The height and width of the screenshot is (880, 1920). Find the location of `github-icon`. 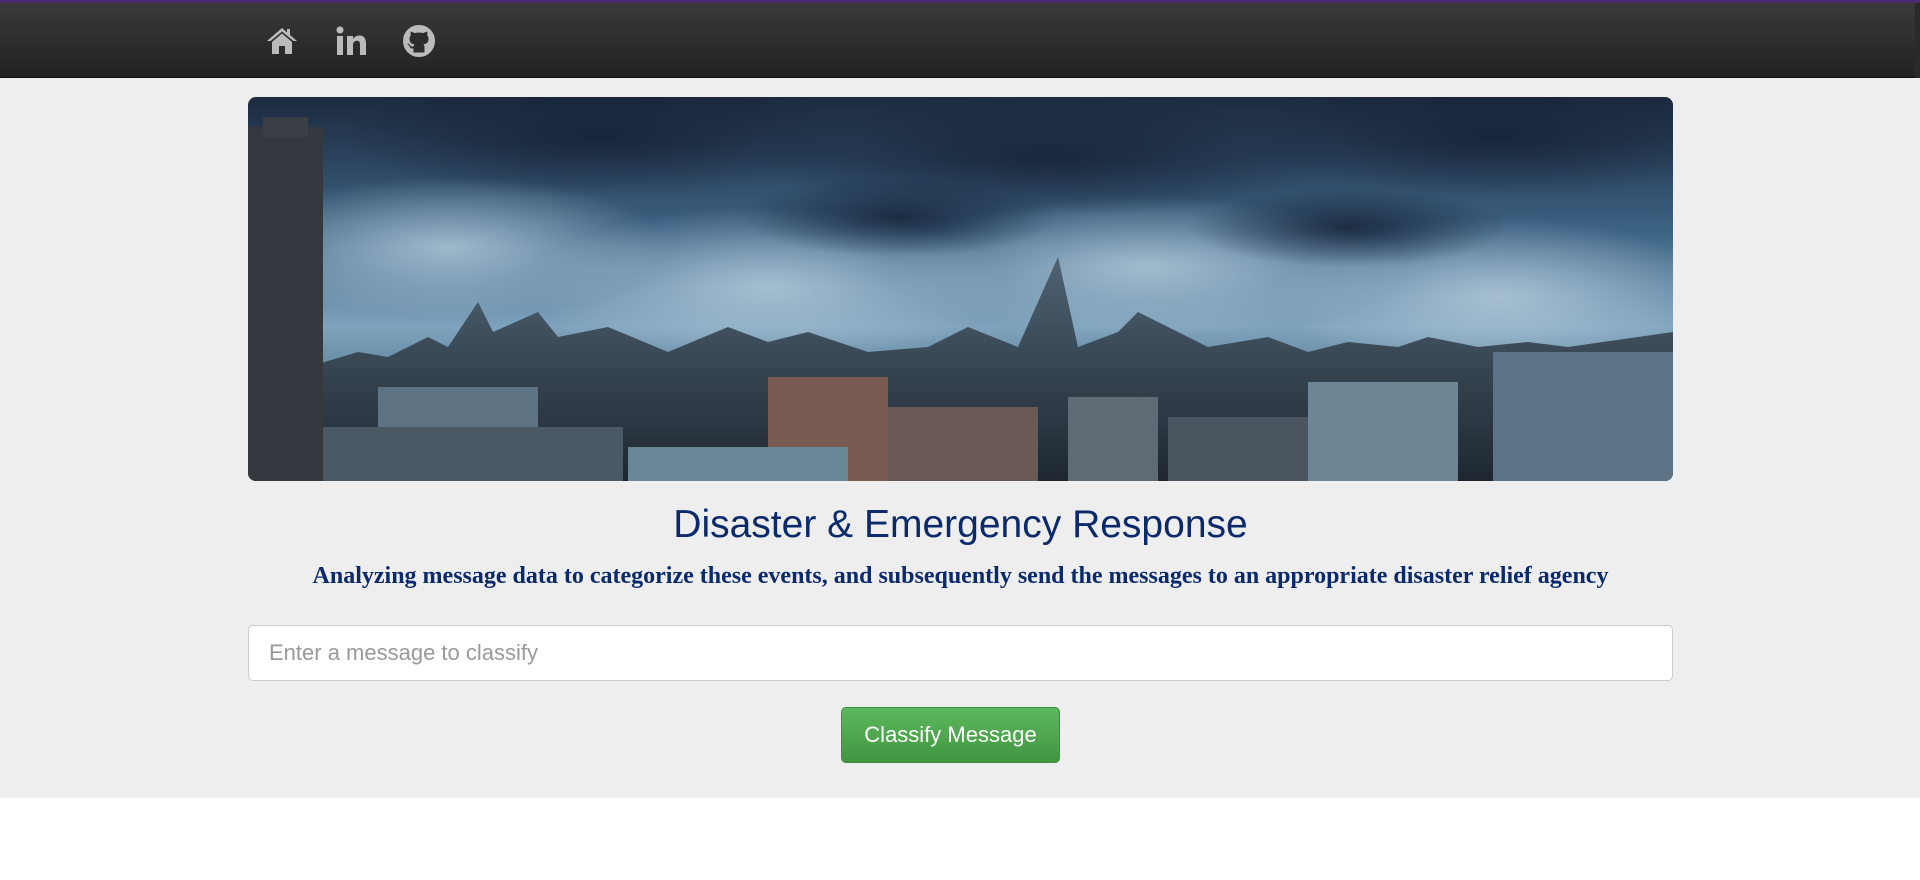

github-icon is located at coordinates (419, 41).